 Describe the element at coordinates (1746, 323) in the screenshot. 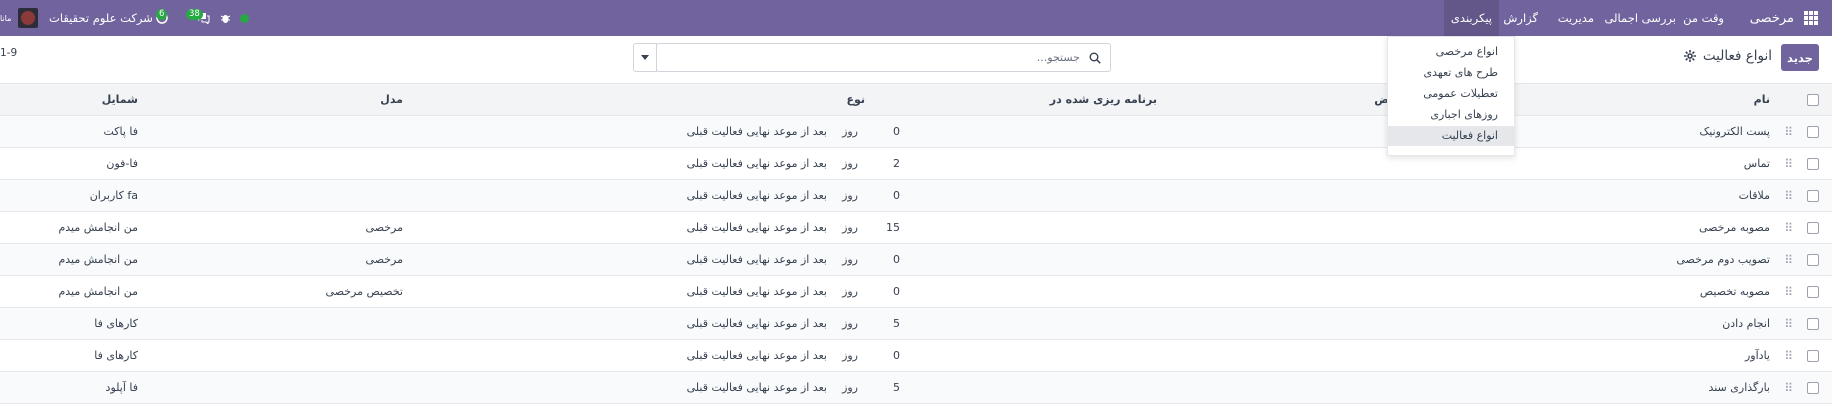

I see `activity-name: انجام دادن` at that location.